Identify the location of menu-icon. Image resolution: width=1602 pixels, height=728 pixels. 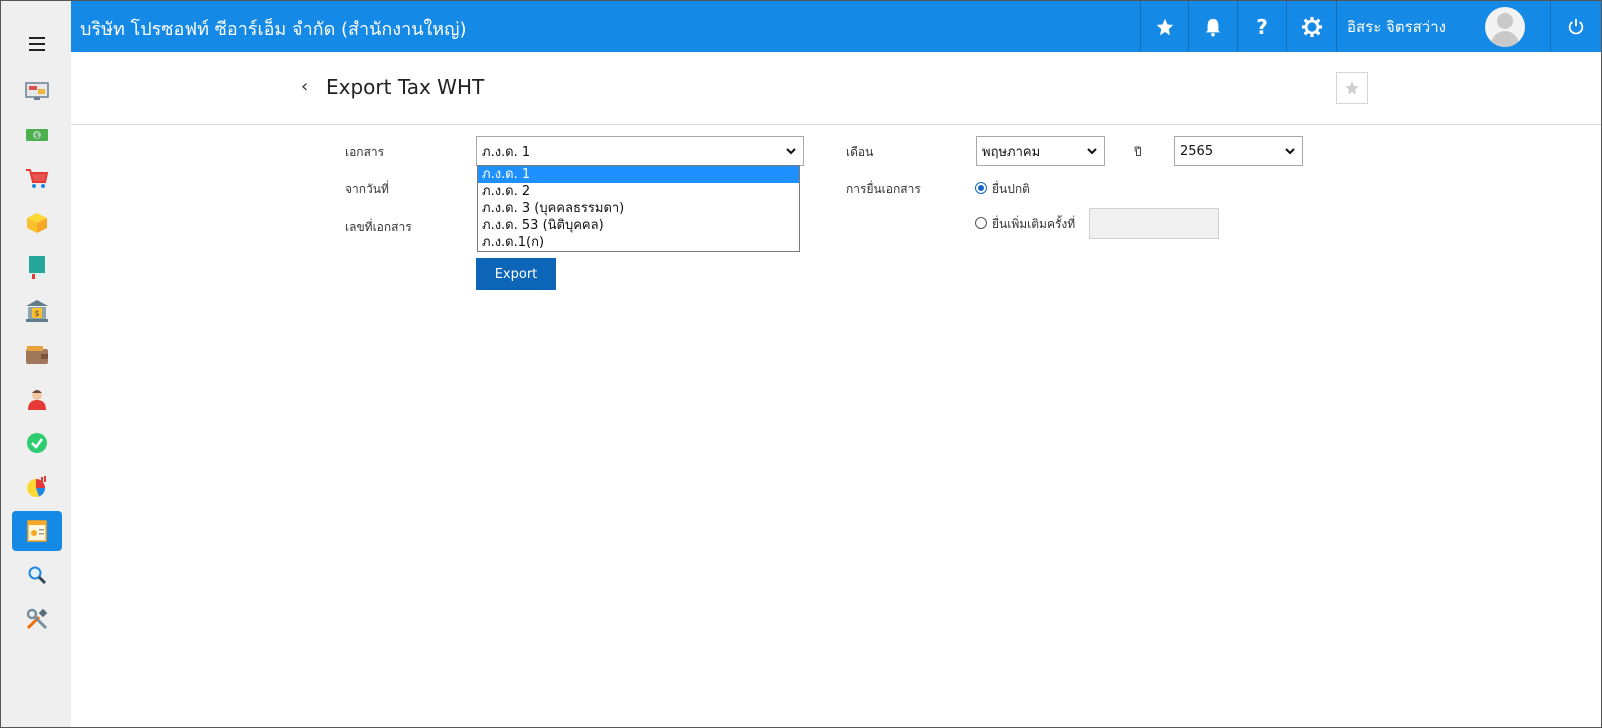
(37, 44).